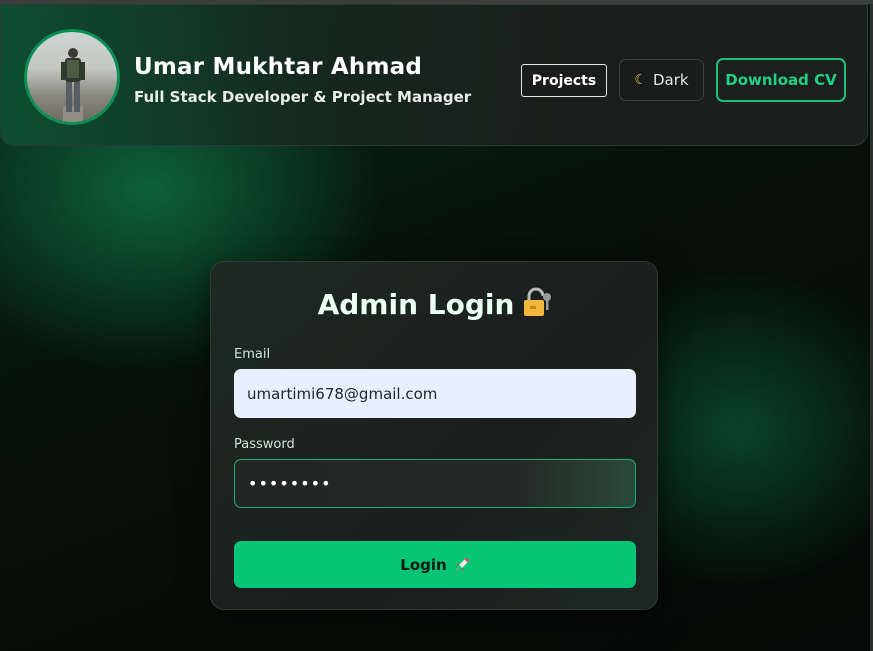  What do you see at coordinates (73, 85) in the screenshot?
I see `profile-photo` at bounding box center [73, 85].